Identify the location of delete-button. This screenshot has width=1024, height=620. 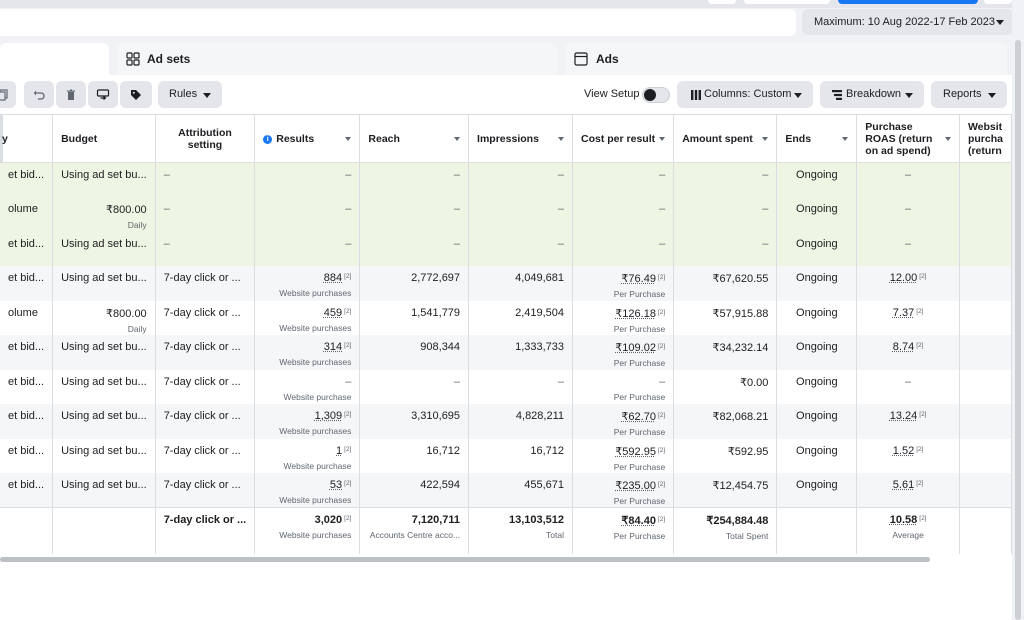
(71, 94).